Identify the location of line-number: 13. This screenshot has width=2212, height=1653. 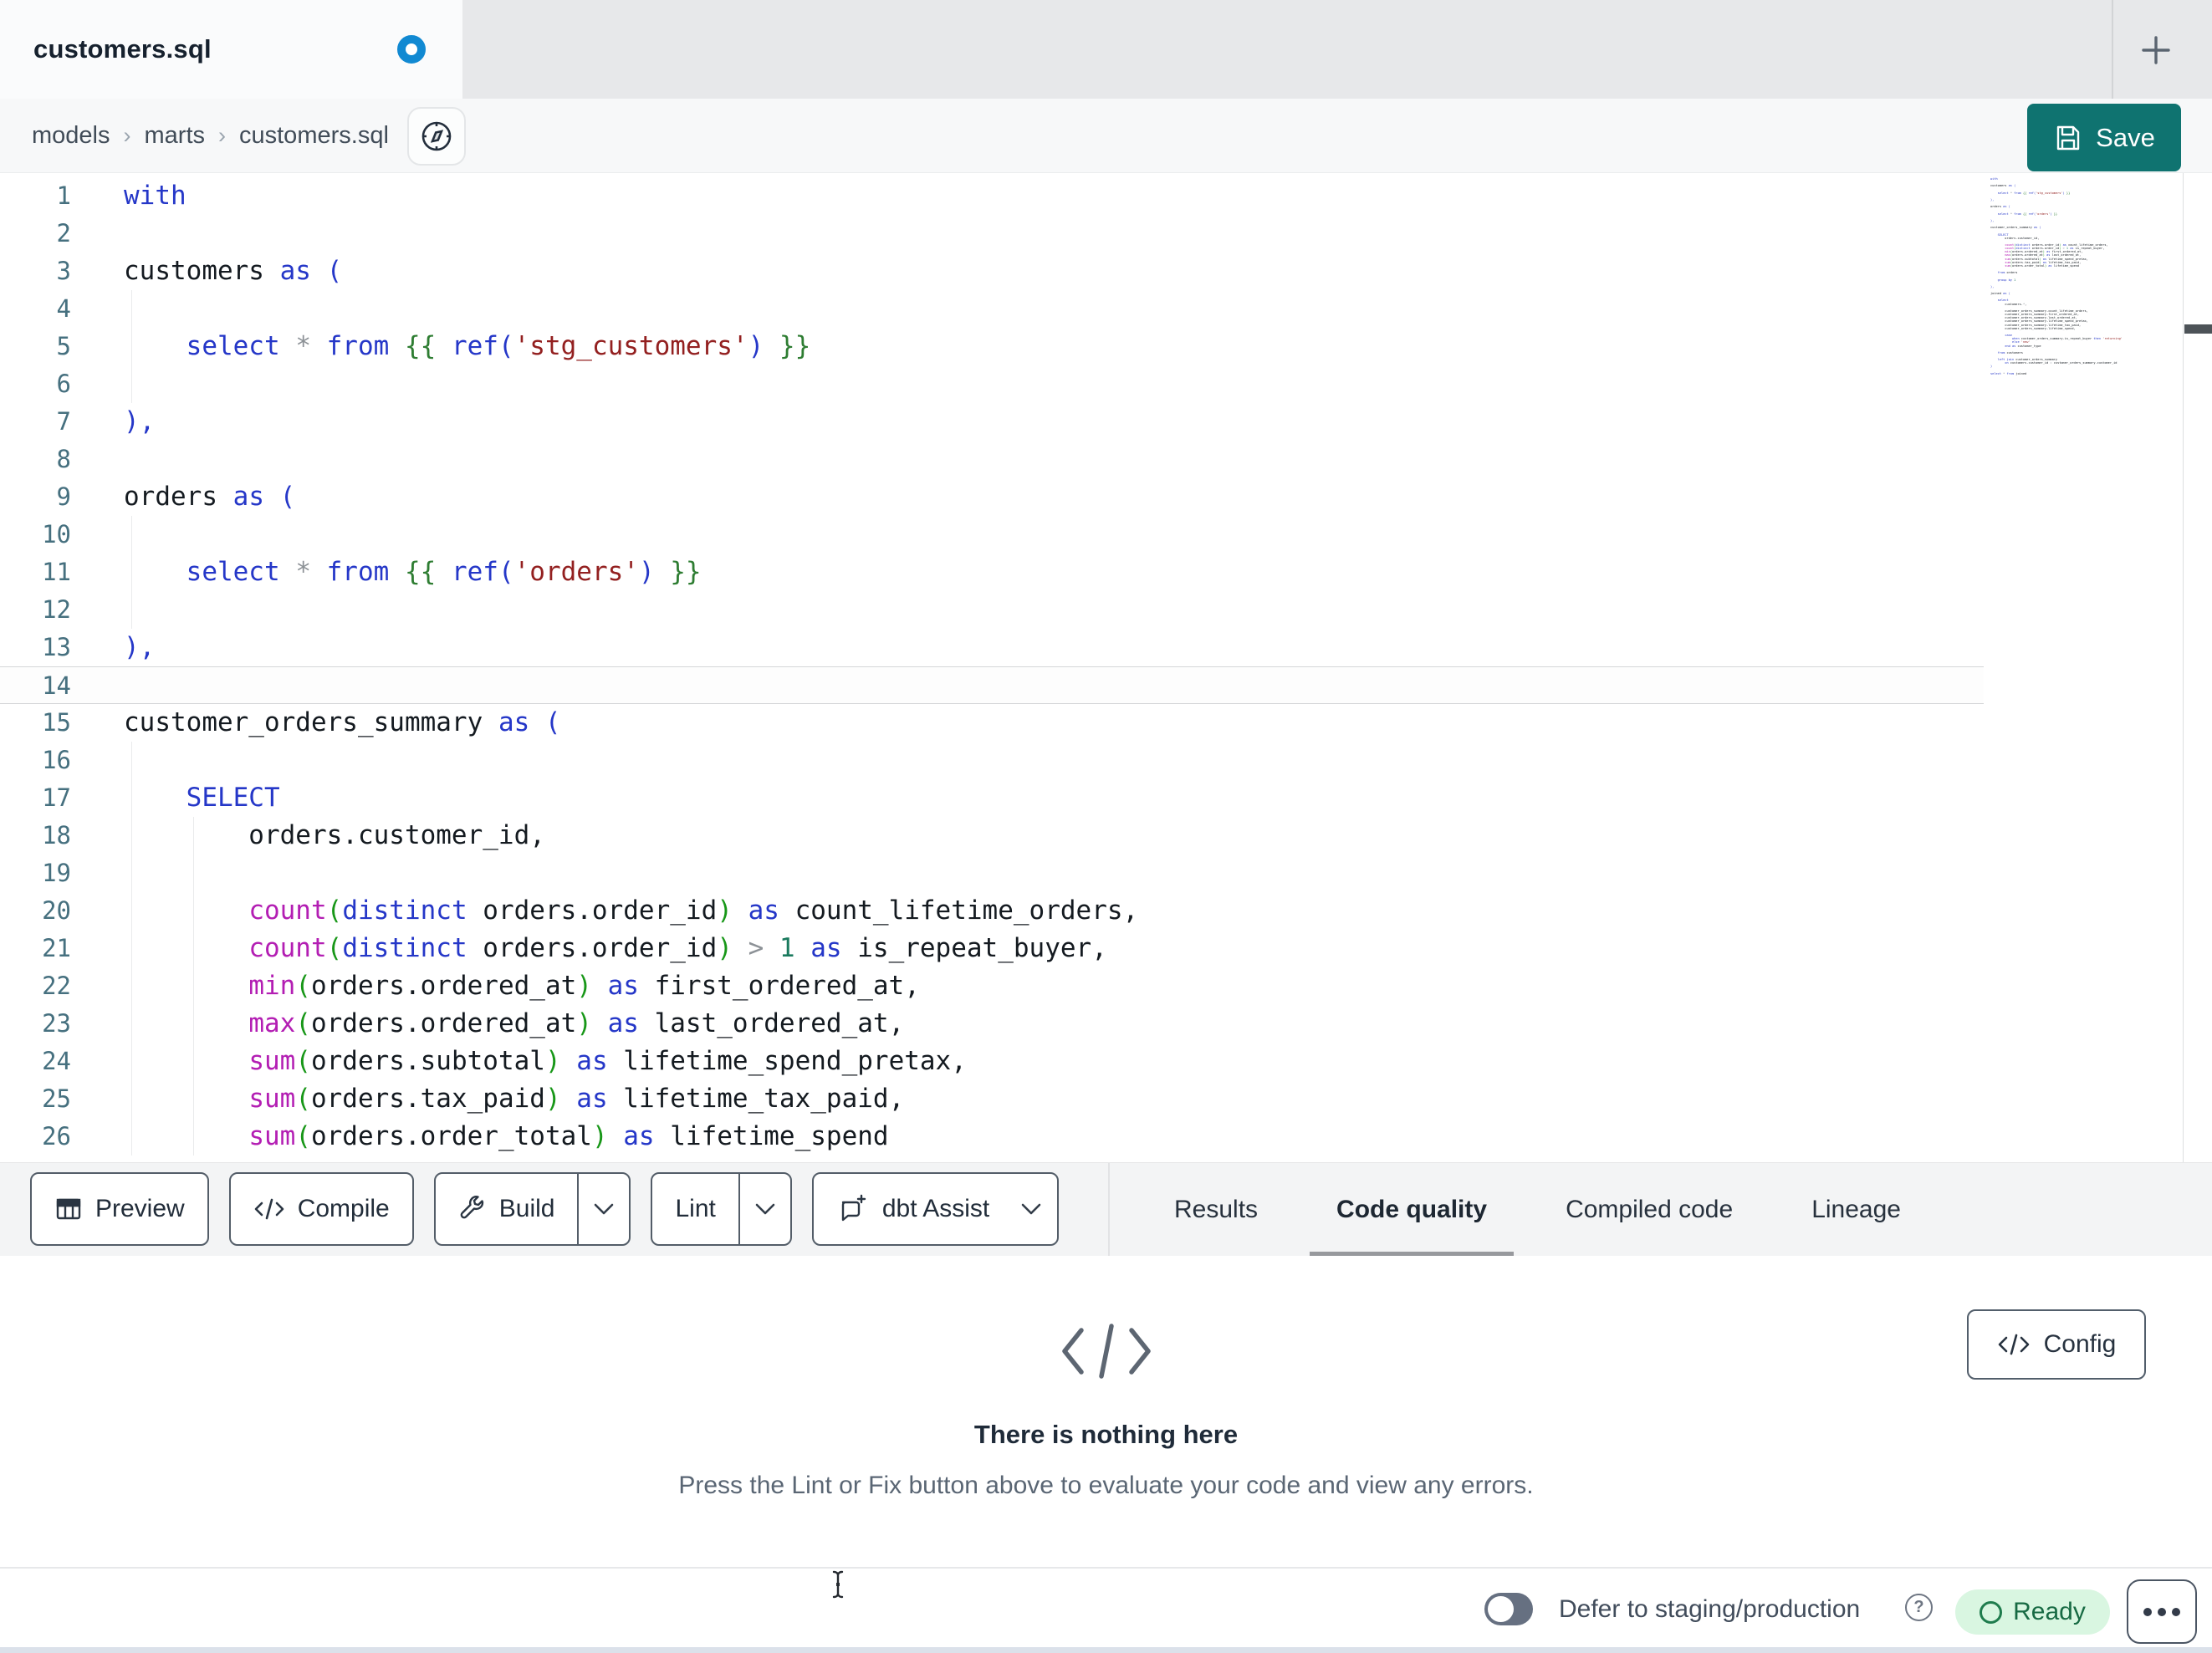
(57, 647).